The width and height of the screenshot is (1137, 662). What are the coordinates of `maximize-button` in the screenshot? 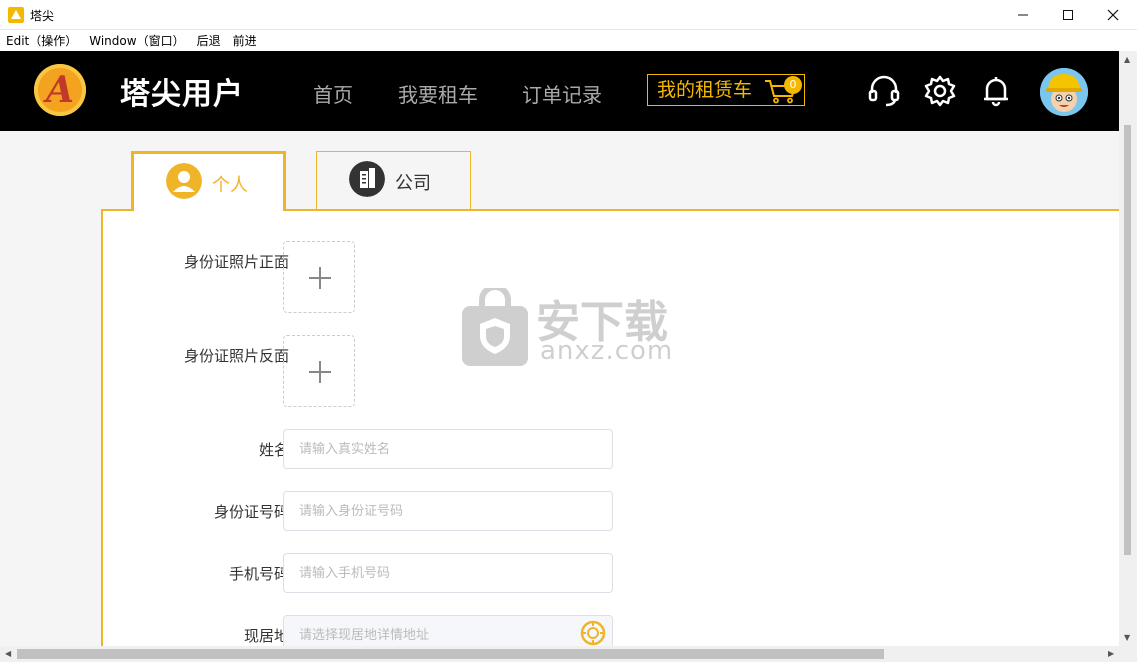 It's located at (1068, 15).